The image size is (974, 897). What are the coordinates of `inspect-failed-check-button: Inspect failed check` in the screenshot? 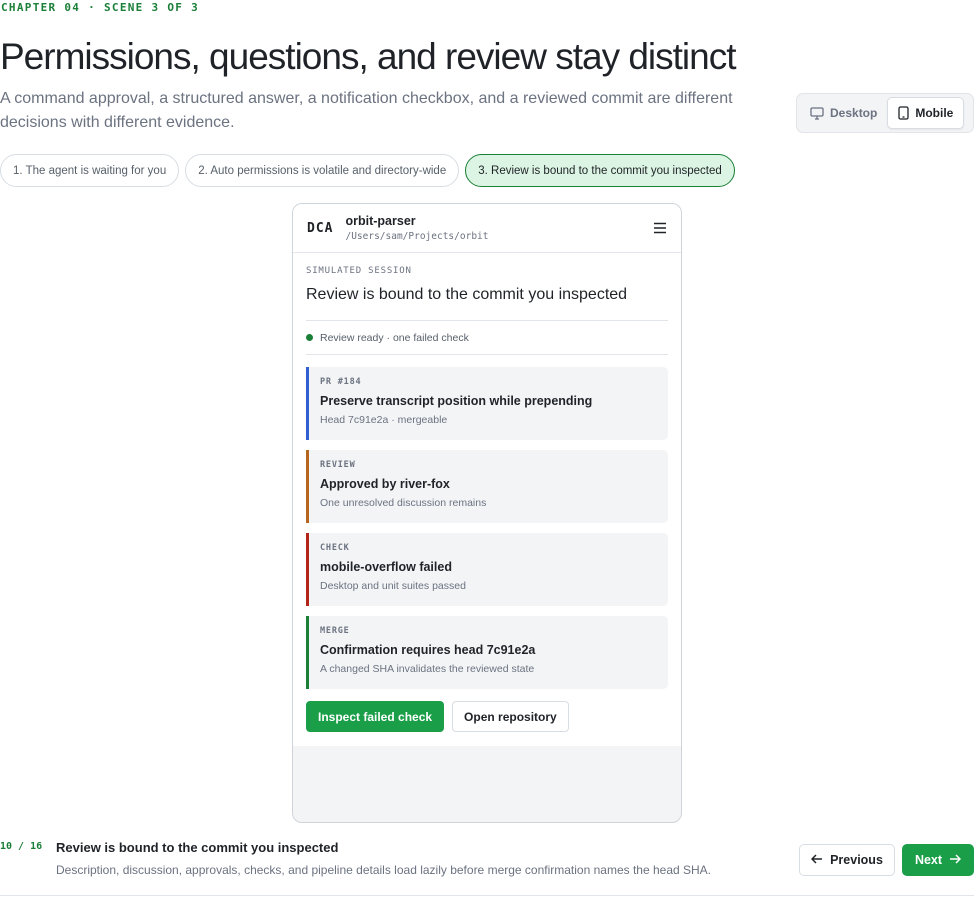 It's located at (375, 716).